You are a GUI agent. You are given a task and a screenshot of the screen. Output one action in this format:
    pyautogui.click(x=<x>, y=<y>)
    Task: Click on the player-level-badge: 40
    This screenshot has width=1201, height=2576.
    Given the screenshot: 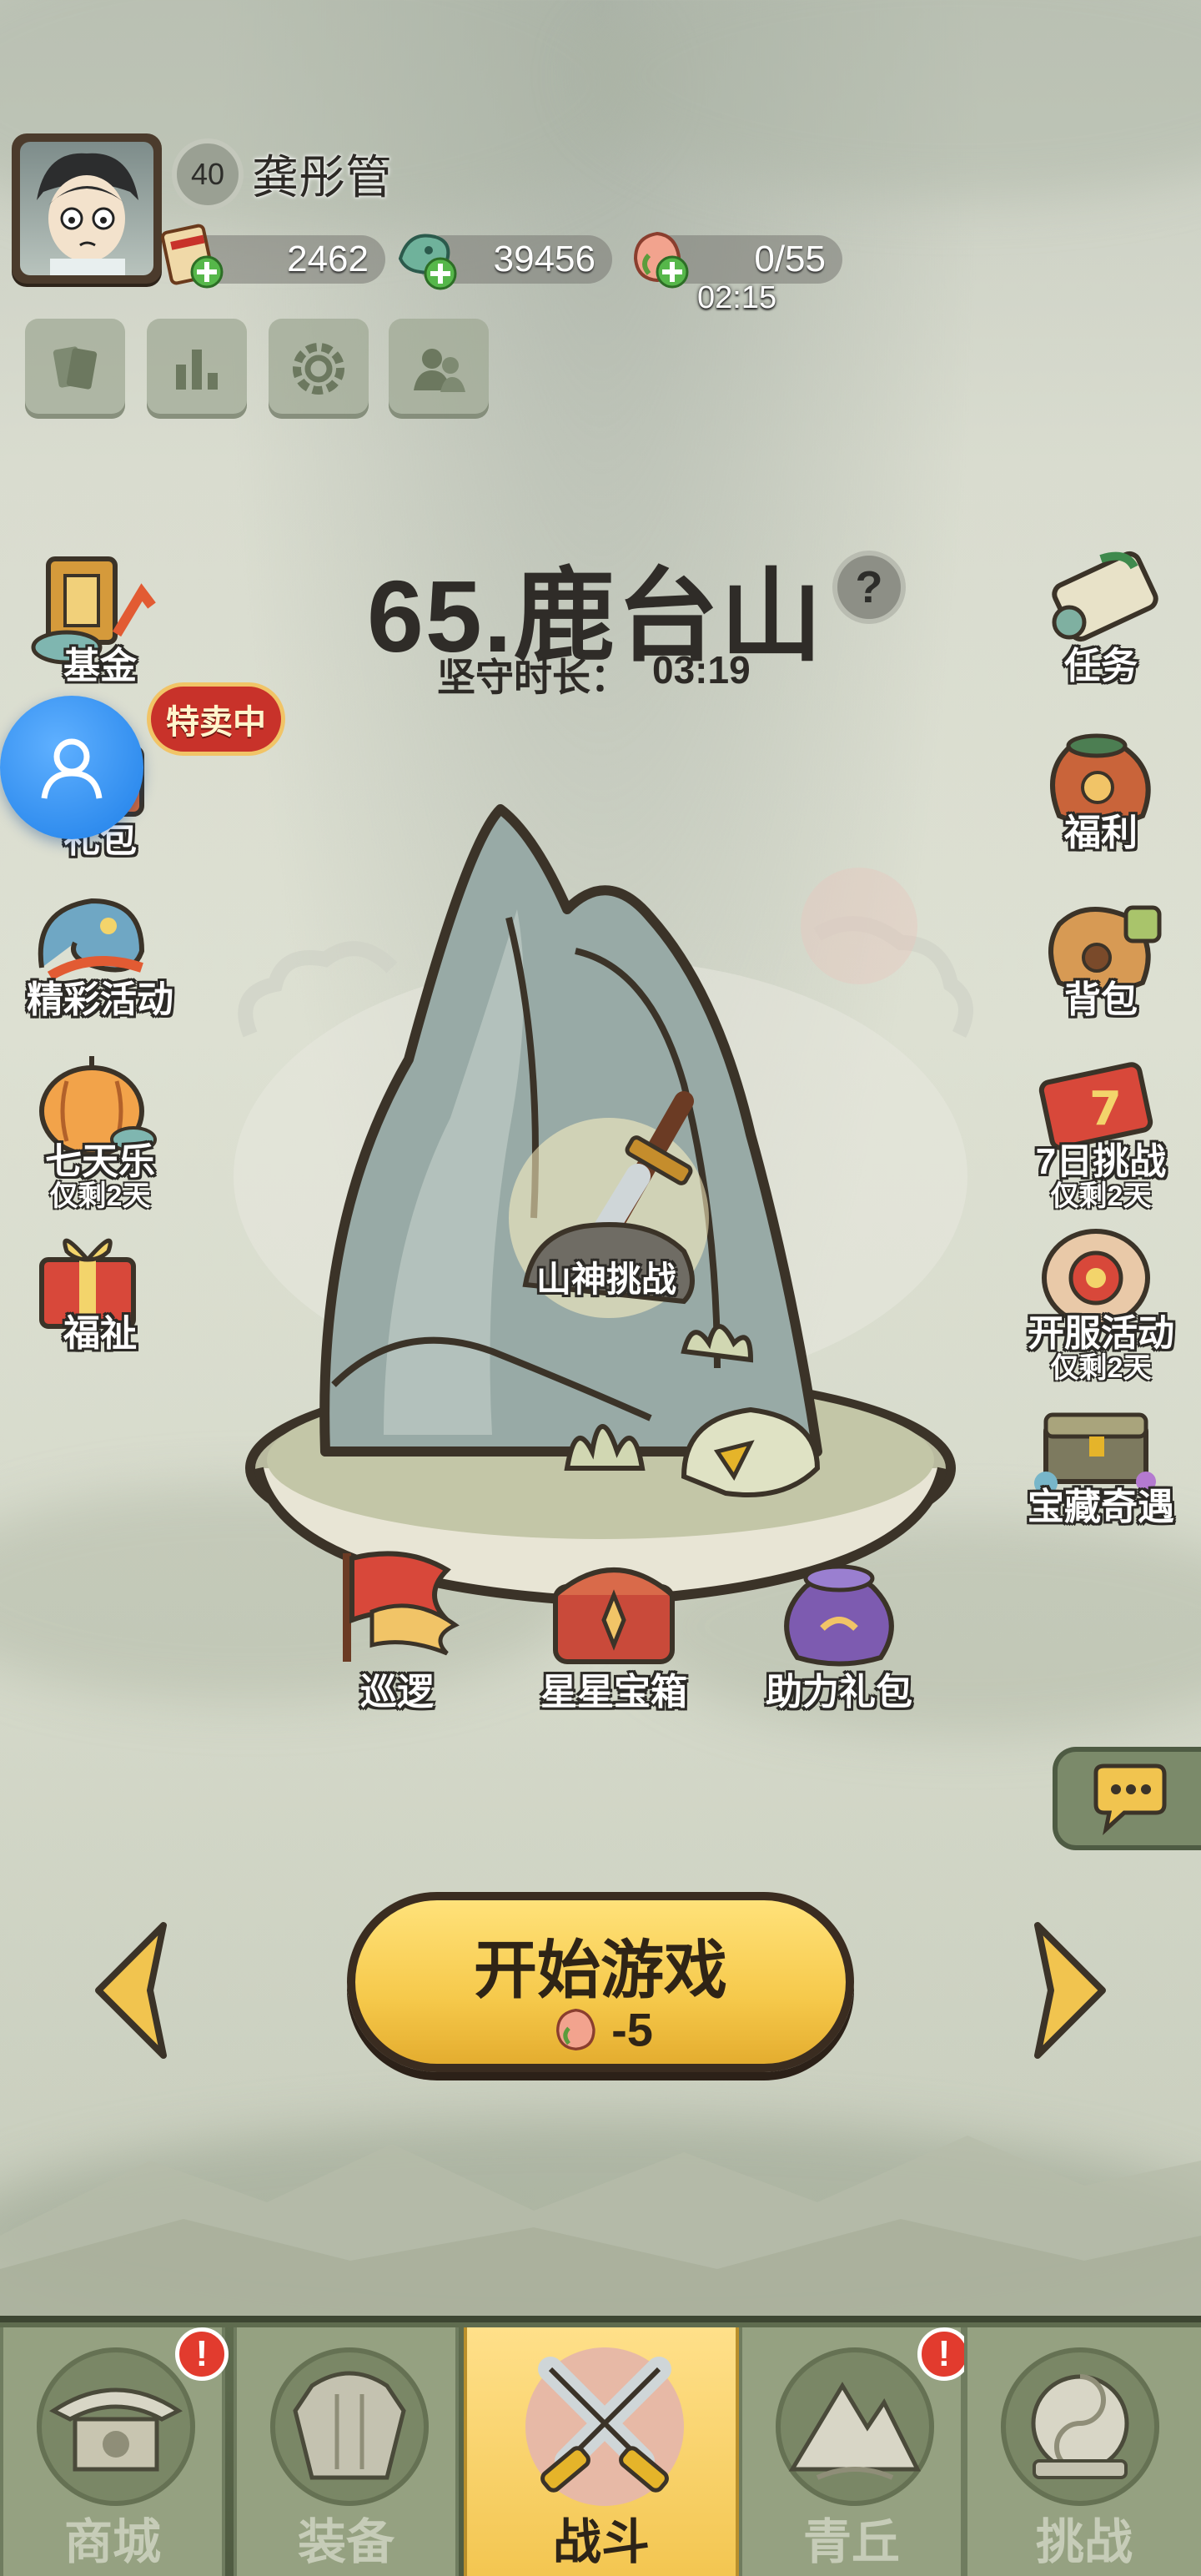 What is the action you would take?
    pyautogui.click(x=208, y=174)
    